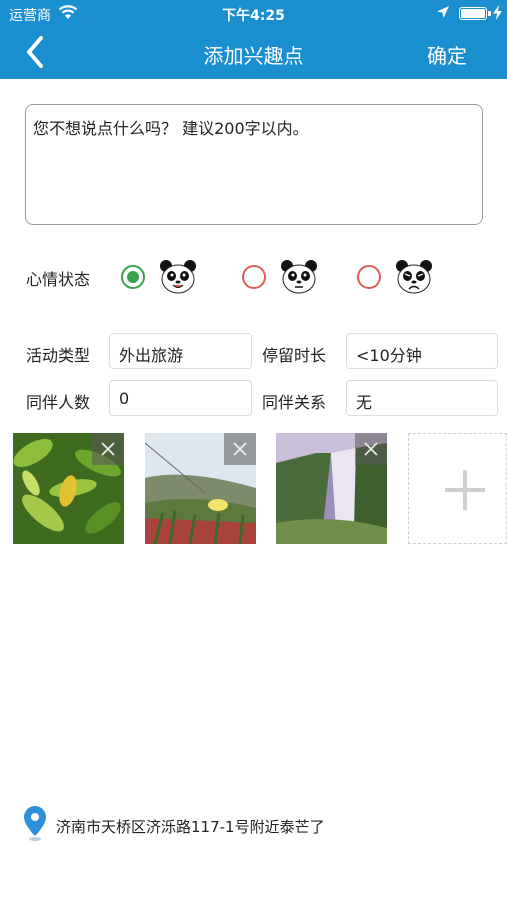 The height and width of the screenshot is (900, 507). I want to click on status-time: 下午4:25, so click(253, 16).